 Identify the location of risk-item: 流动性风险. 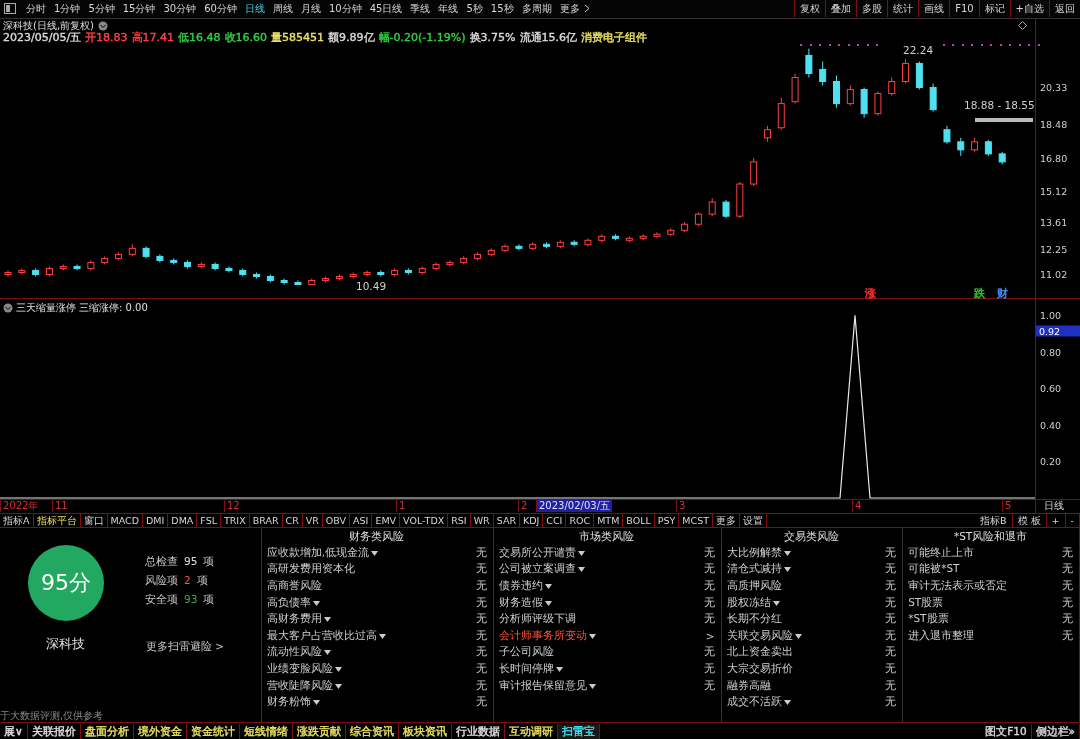
(298, 652).